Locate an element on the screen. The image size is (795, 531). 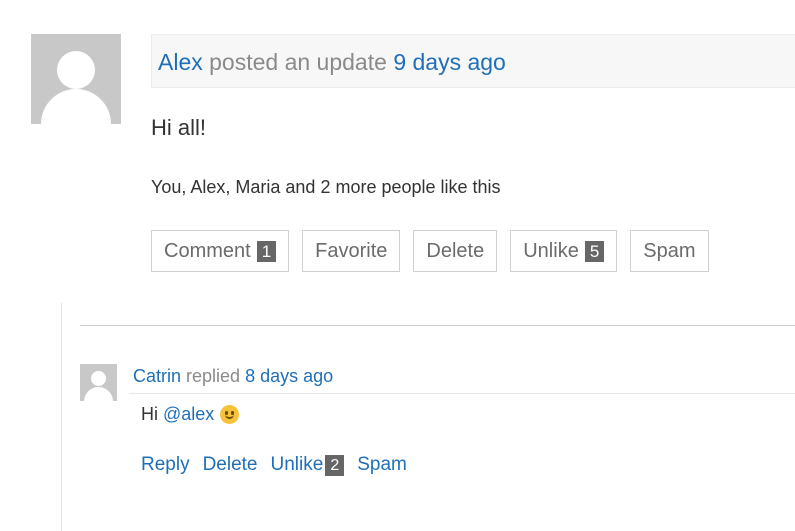
activity-buttons: Comment 1 Favorite Delete Unlike 5 Spam is located at coordinates (436, 251).